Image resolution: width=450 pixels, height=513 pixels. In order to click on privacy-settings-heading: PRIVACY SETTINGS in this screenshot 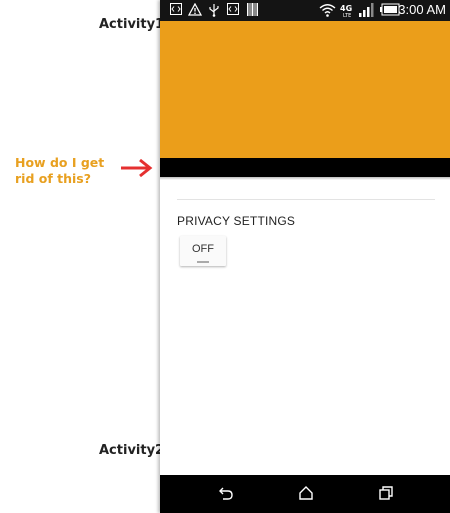, I will do `click(236, 221)`.